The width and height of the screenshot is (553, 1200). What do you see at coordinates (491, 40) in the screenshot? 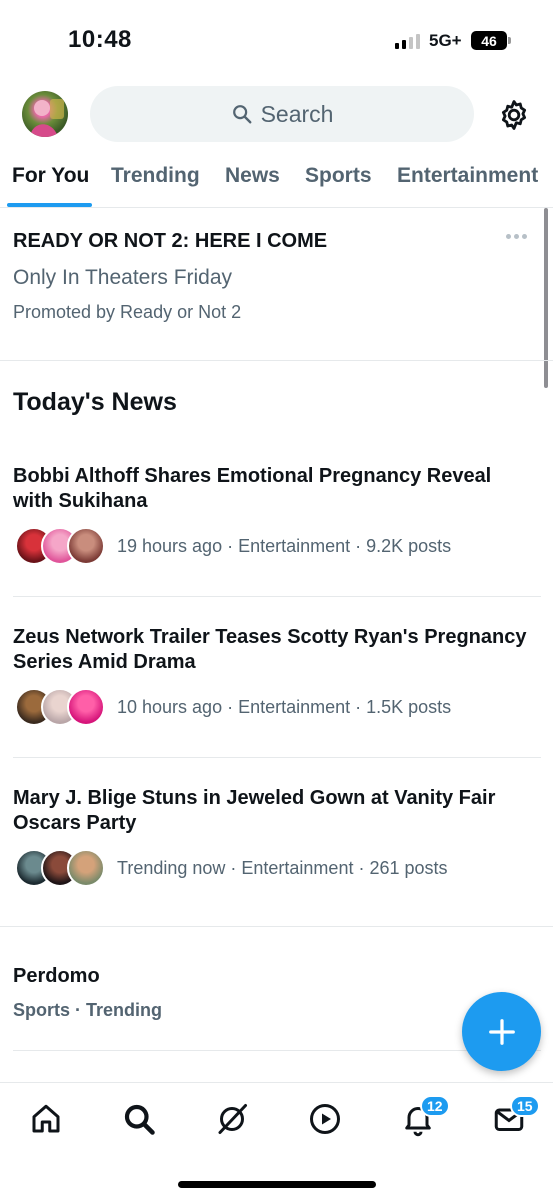
I see `battery-icon: 46` at bounding box center [491, 40].